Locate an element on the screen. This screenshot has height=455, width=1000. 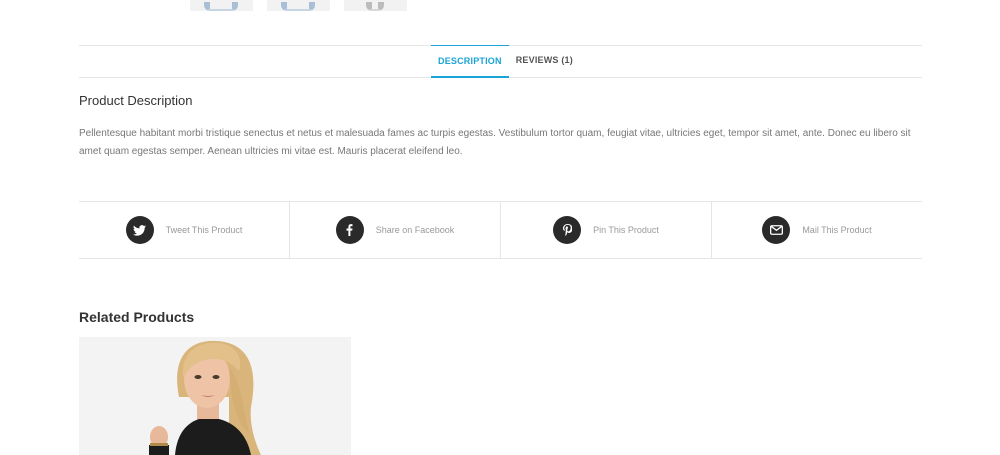
related-products-heading: Related Products is located at coordinates (137, 317).